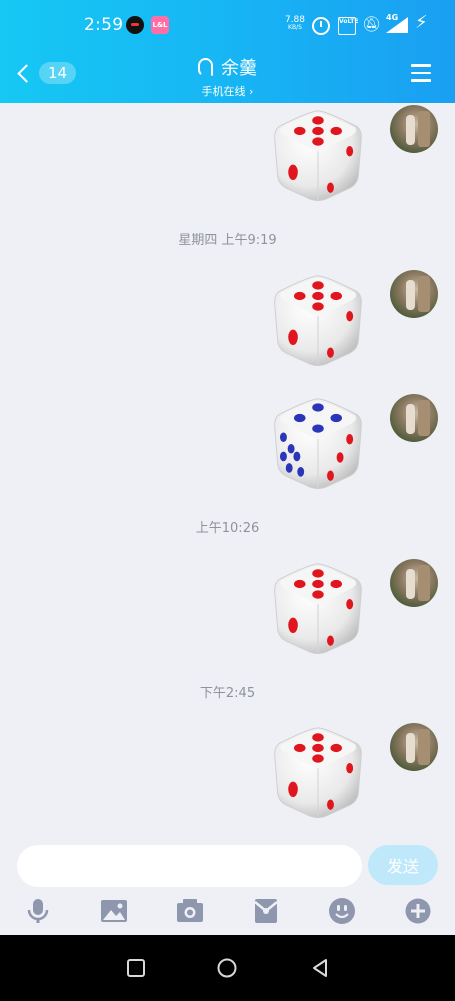 This screenshot has height=1001, width=455. I want to click on network-speed: 7.88 KB/S, so click(295, 24).